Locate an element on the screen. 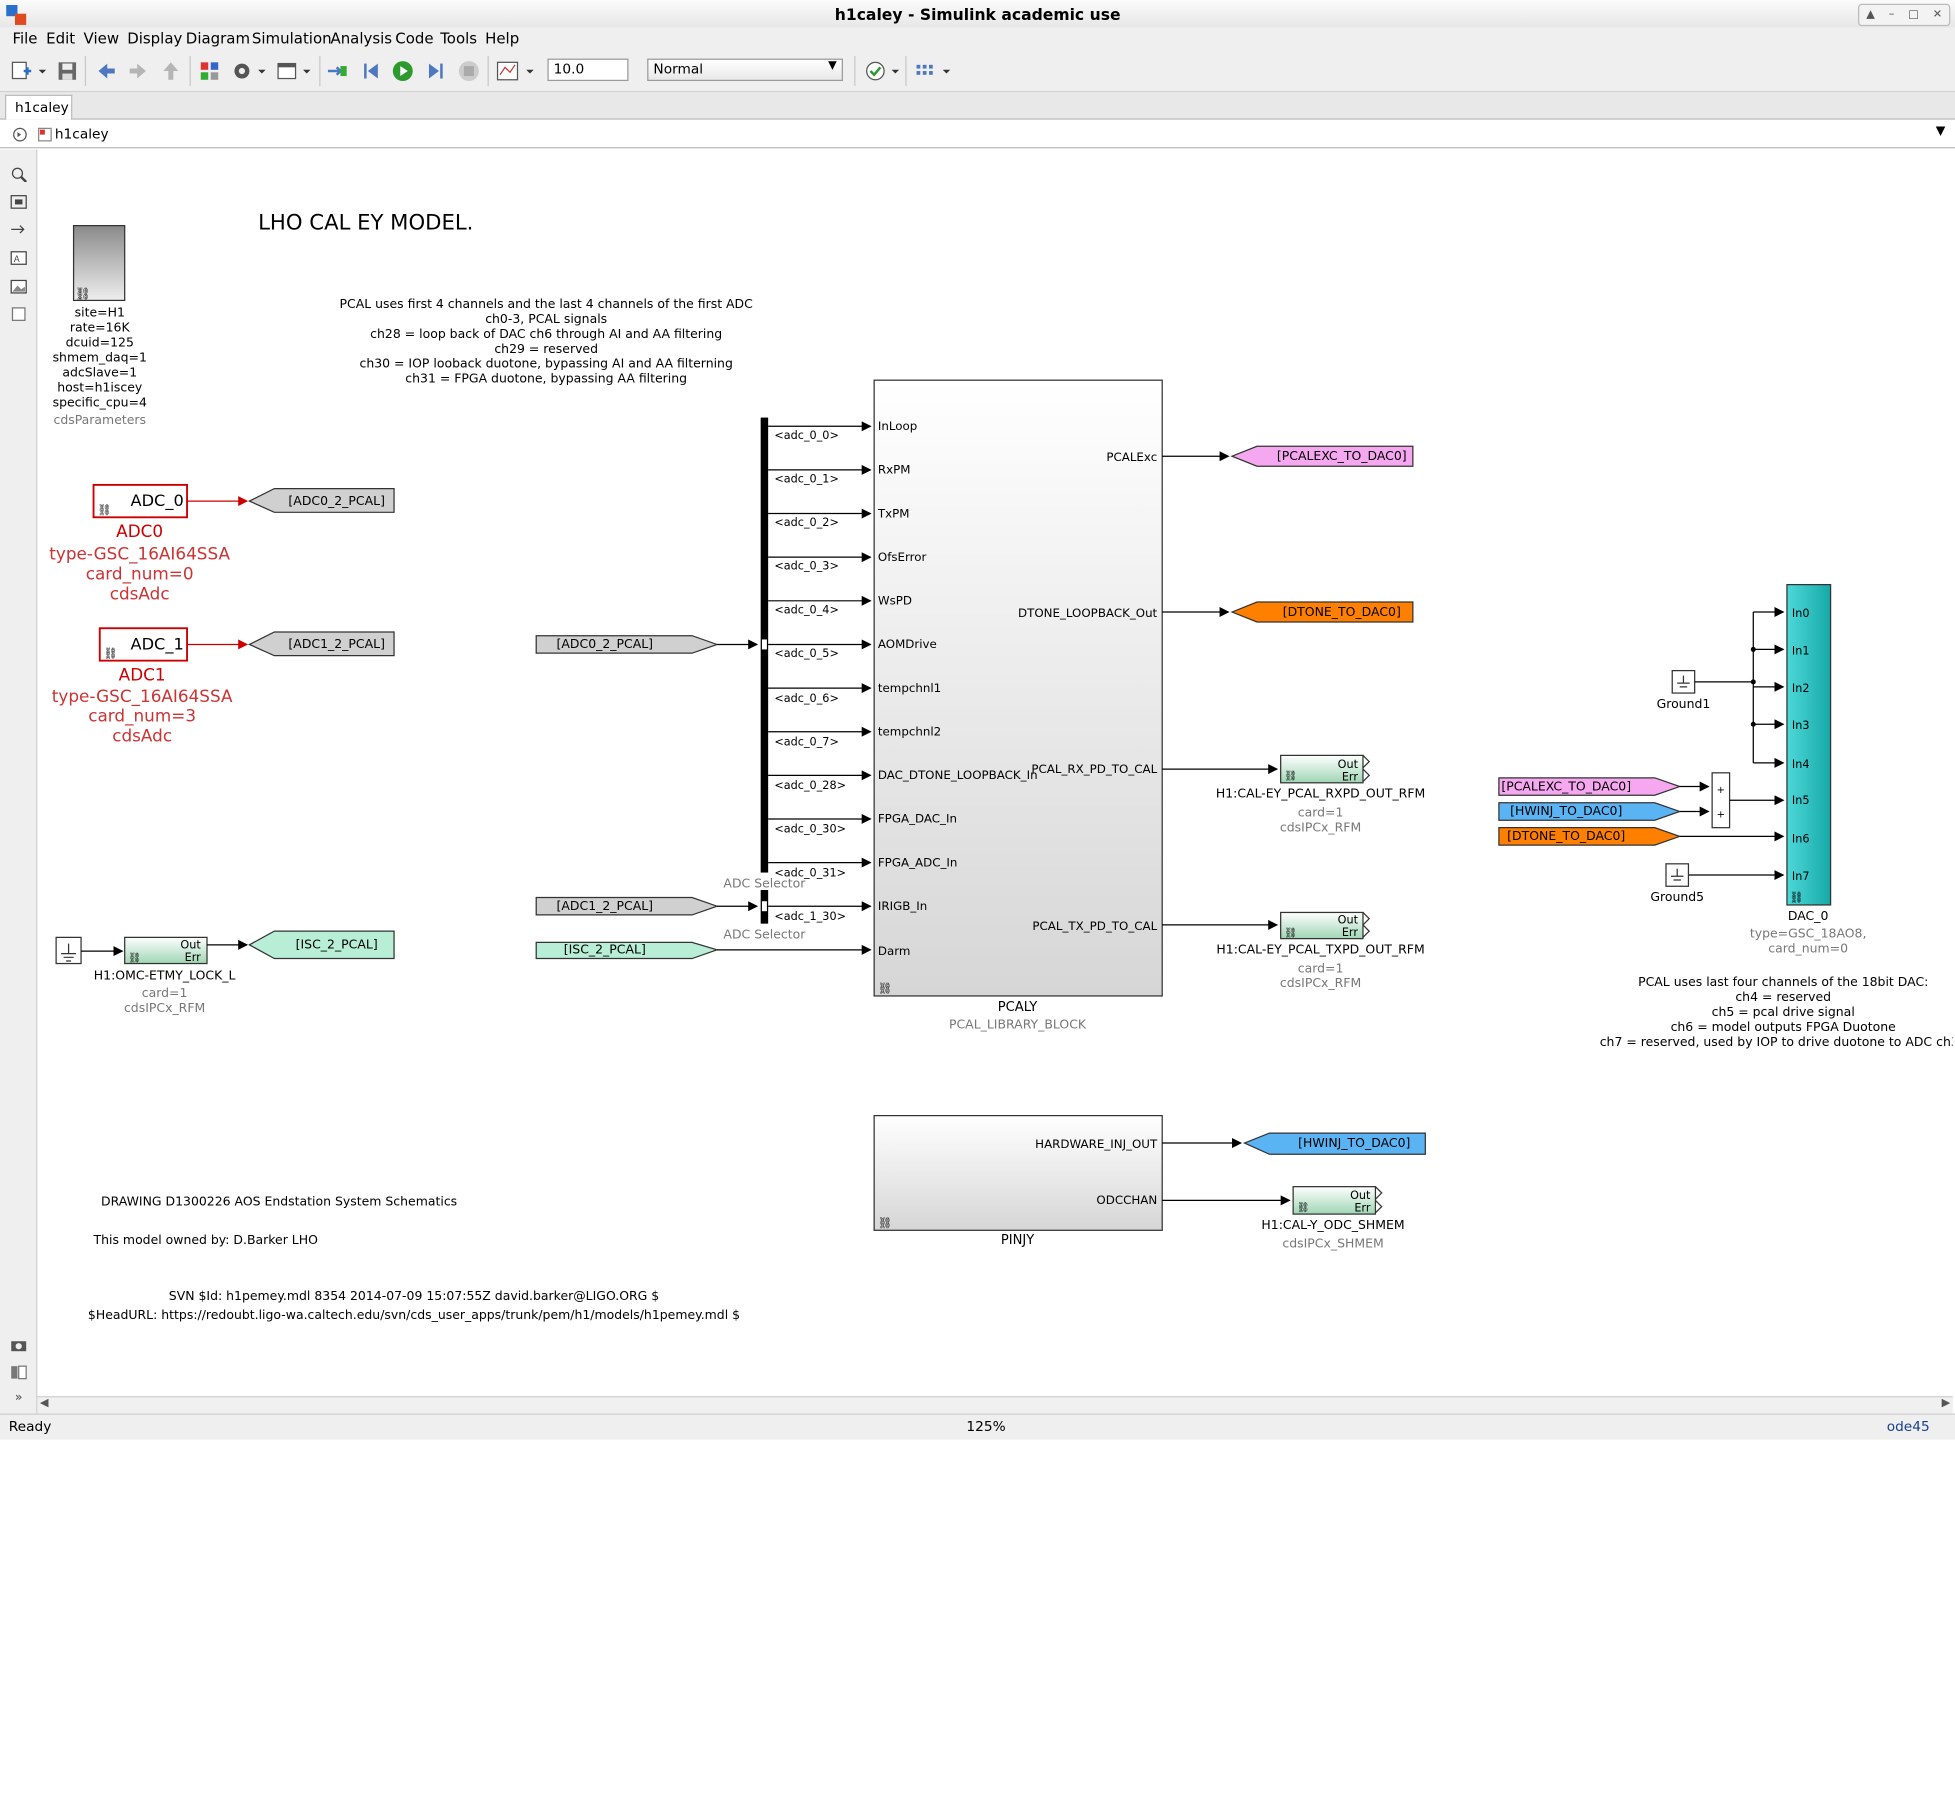 Image resolution: width=1955 pixels, height=1795 pixels. camera-icon is located at coordinates (18, 1344).